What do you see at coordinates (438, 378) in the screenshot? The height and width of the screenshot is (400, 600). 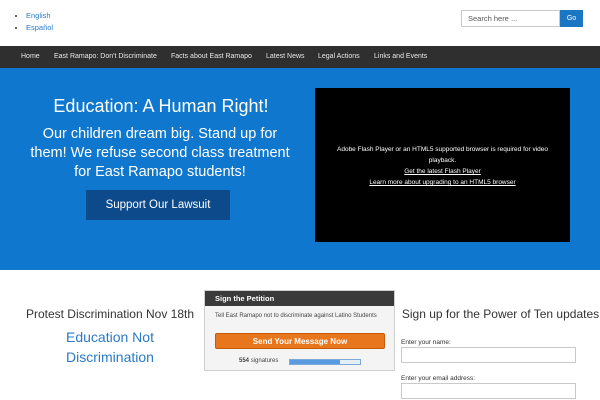 I see `email-label: Enter your email address:` at bounding box center [438, 378].